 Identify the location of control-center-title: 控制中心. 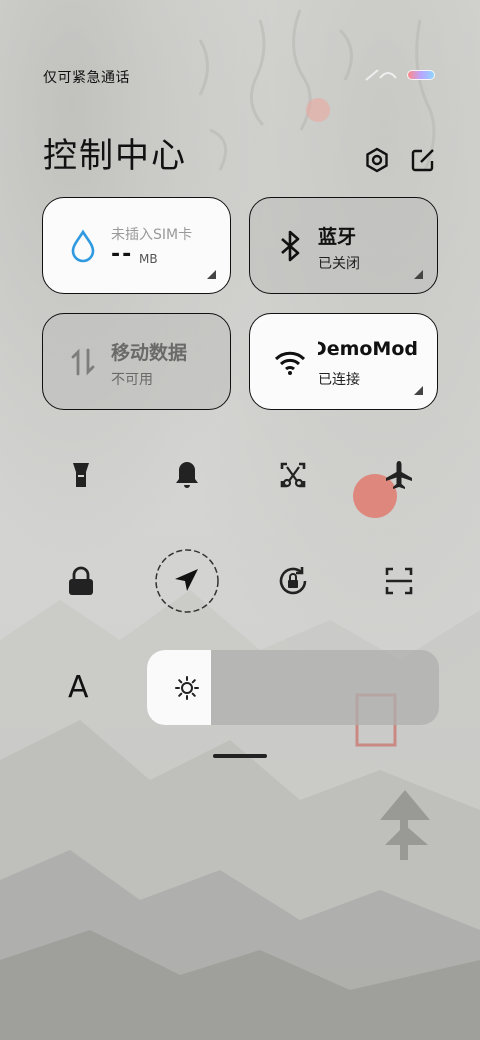
(115, 156).